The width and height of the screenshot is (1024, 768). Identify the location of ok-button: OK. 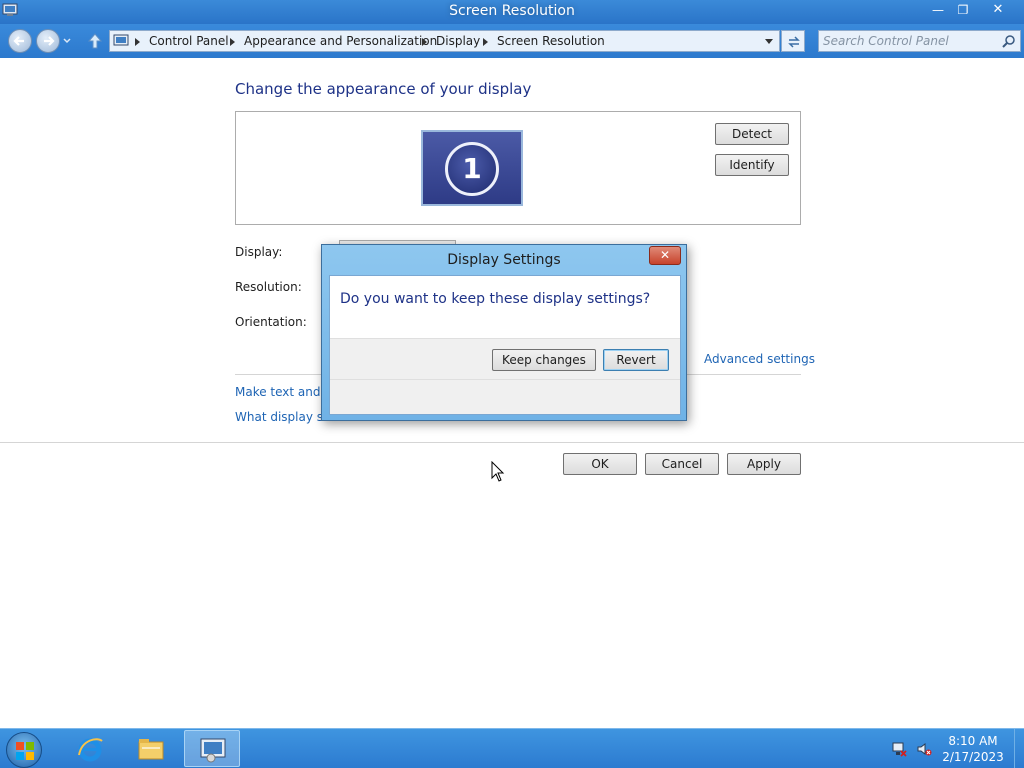
(600, 464).